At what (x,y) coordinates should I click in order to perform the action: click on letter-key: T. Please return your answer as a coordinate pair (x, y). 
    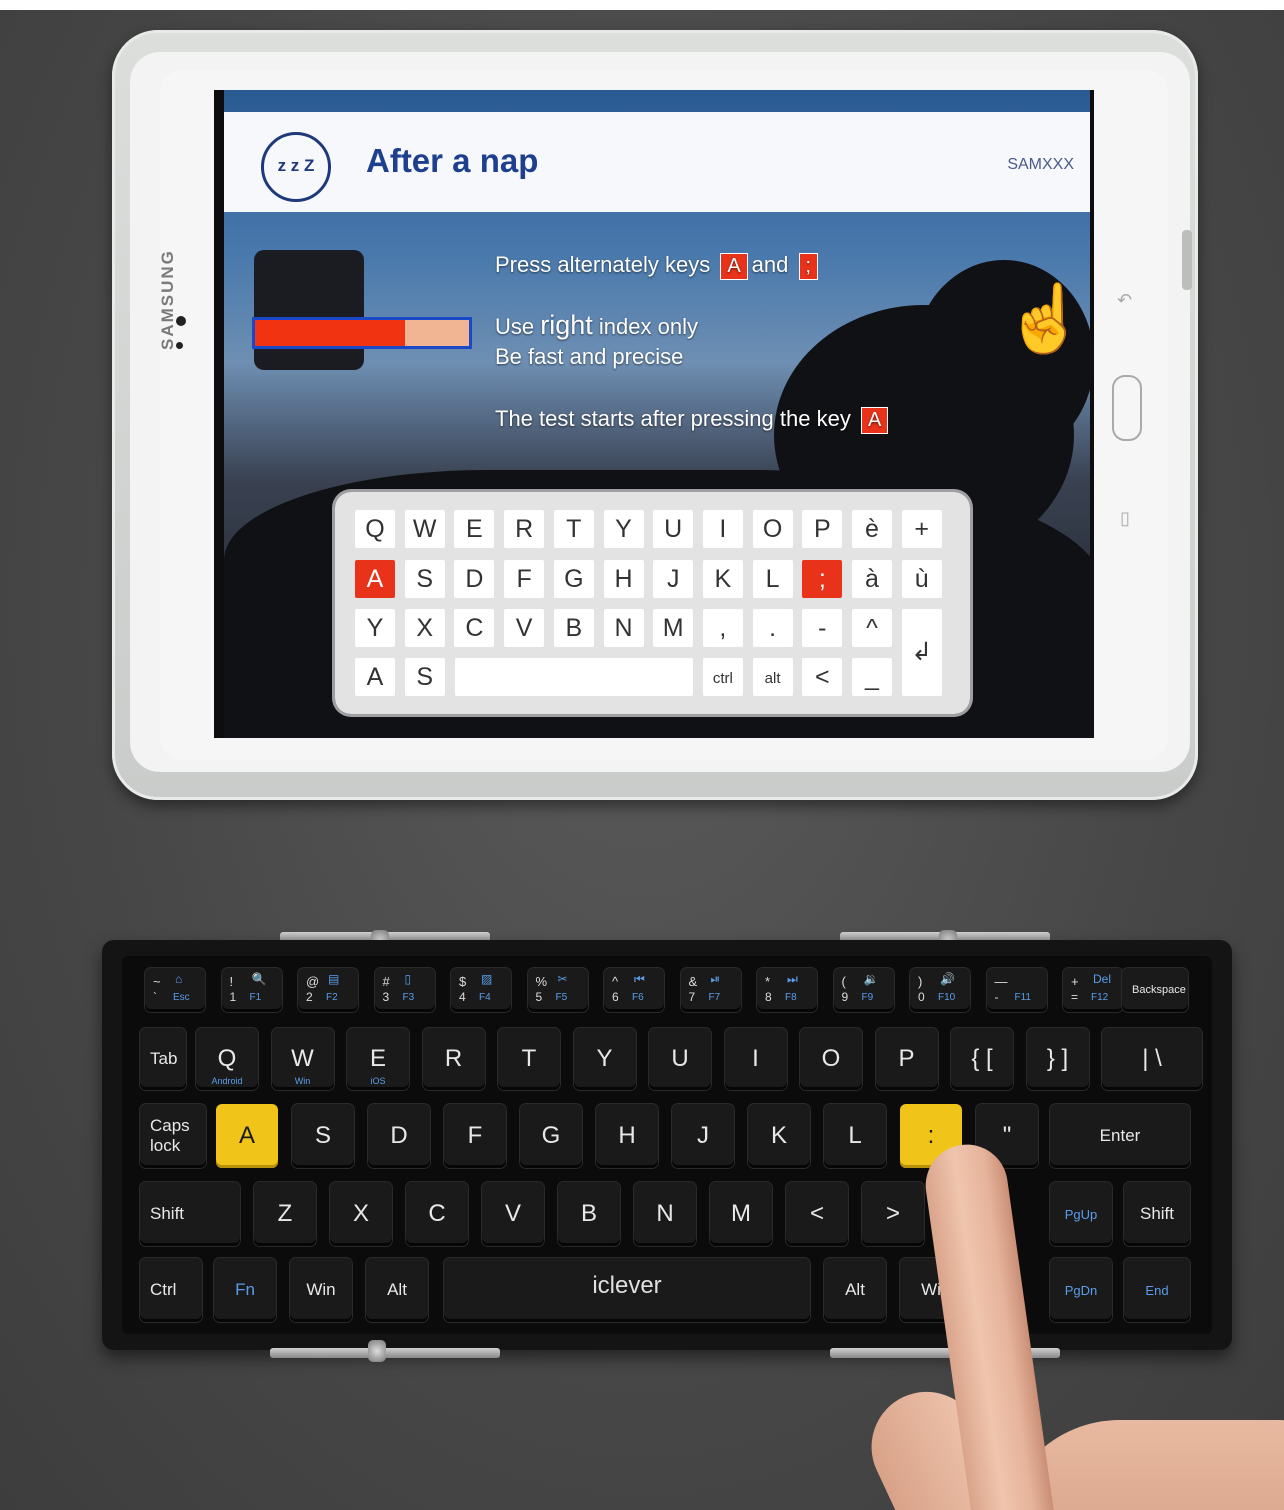
    Looking at the image, I should click on (529, 1059).